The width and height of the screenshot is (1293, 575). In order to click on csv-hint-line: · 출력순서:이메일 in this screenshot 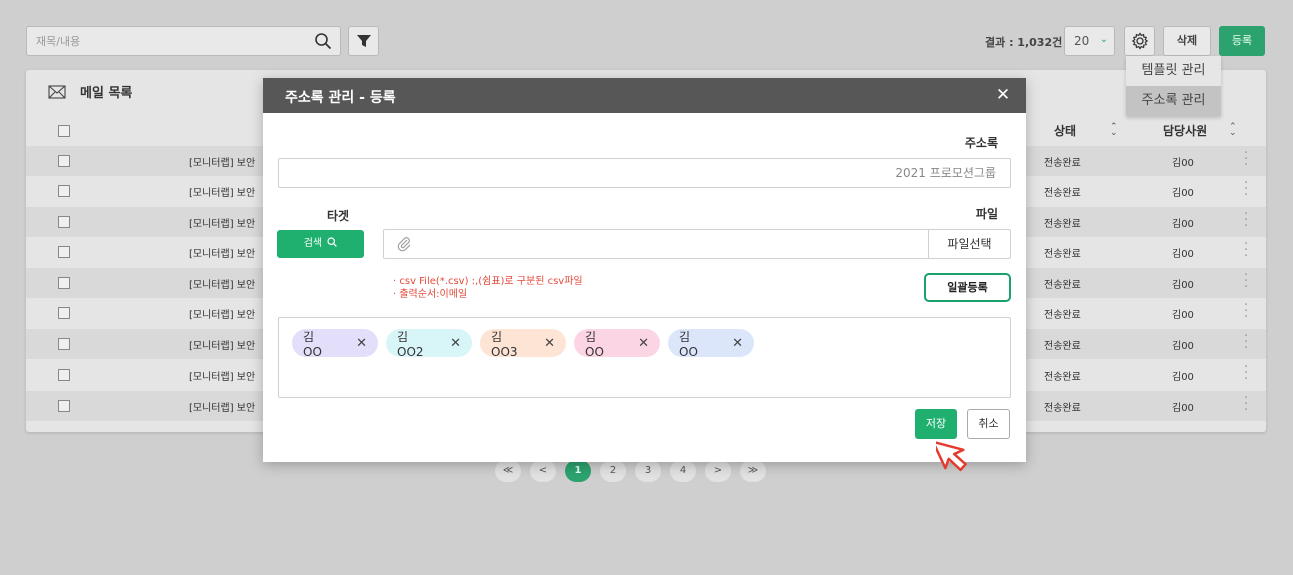, I will do `click(430, 294)`.